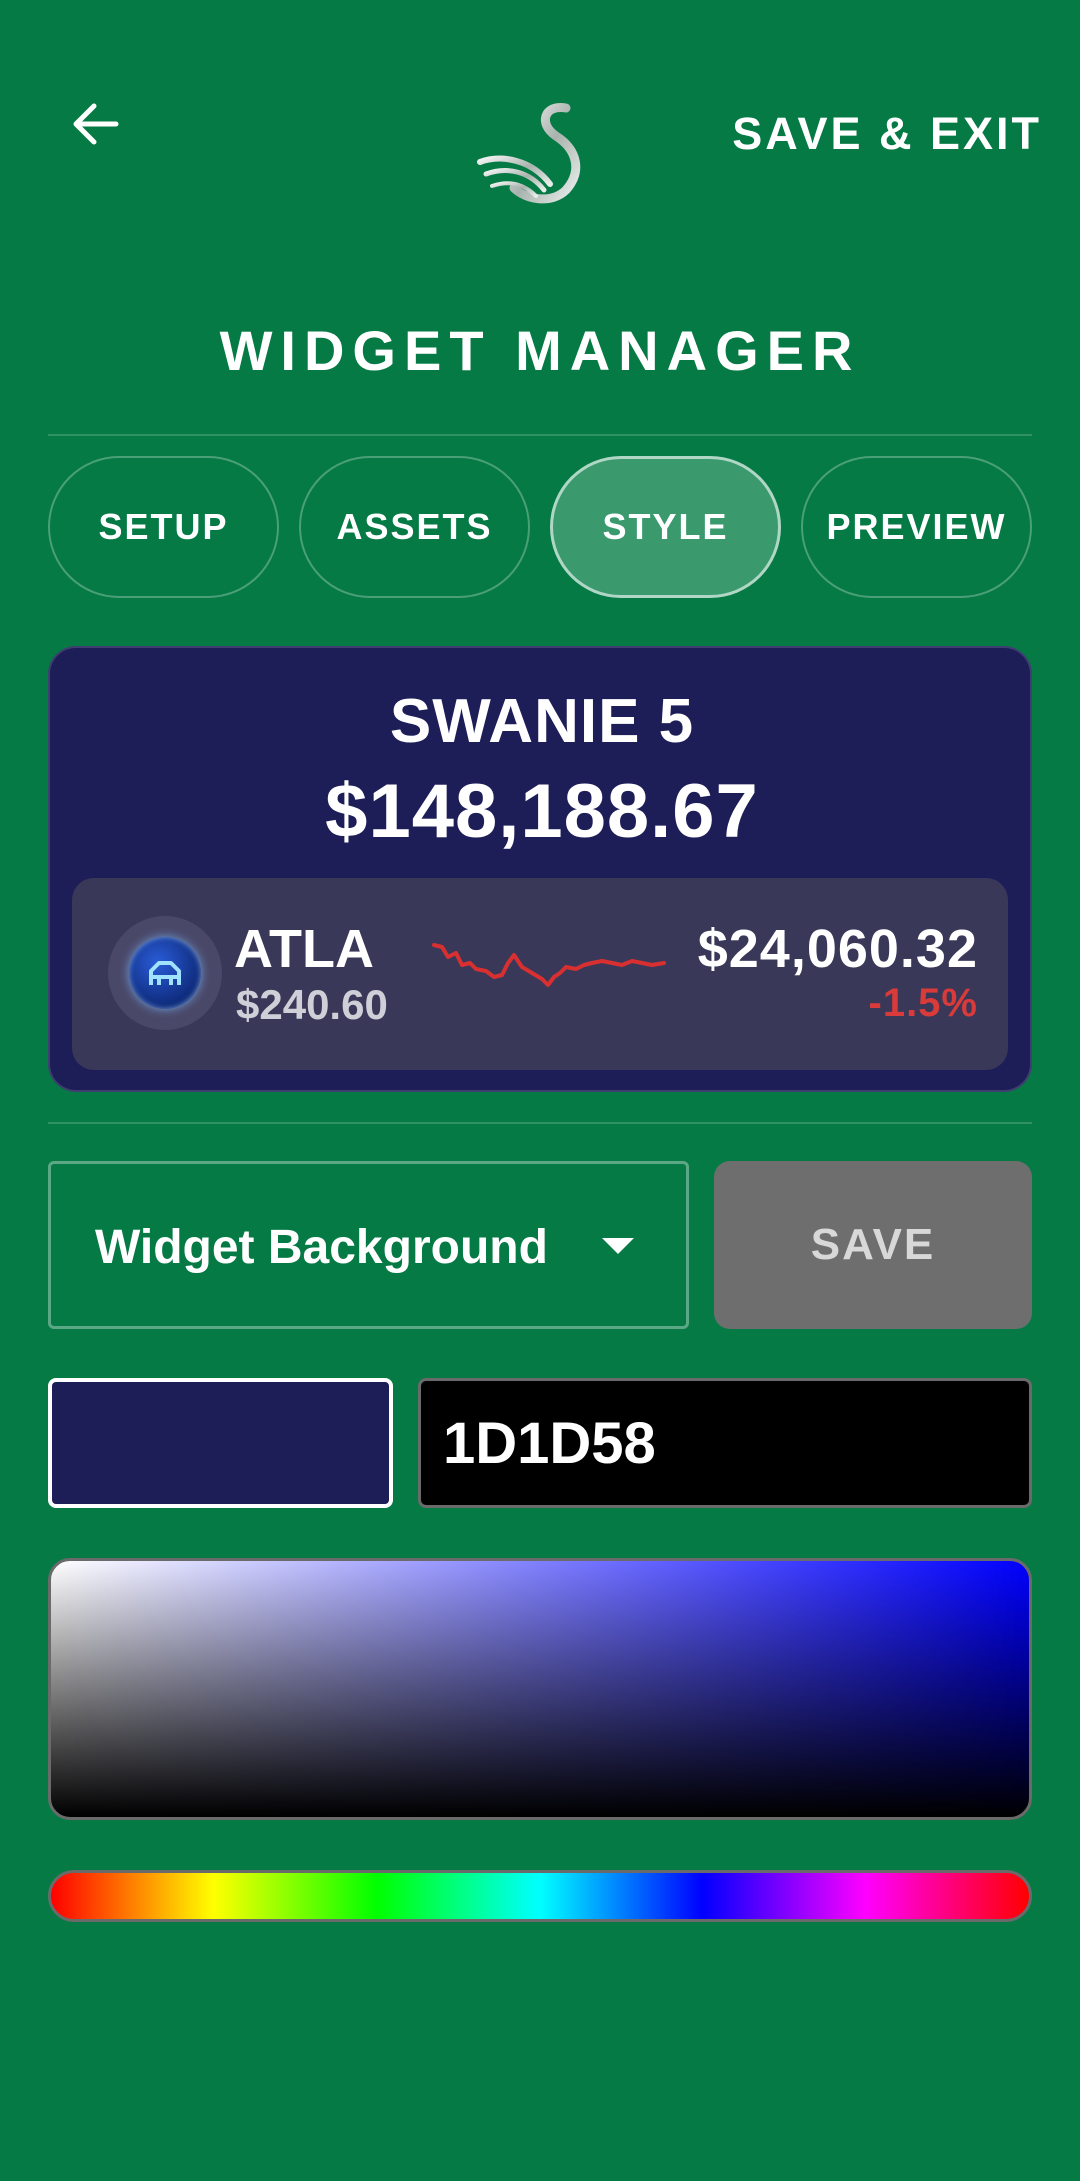 The width and height of the screenshot is (1080, 2181). Describe the element at coordinates (542, 721) in the screenshot. I see `widget-name: SWANIE 5` at that location.